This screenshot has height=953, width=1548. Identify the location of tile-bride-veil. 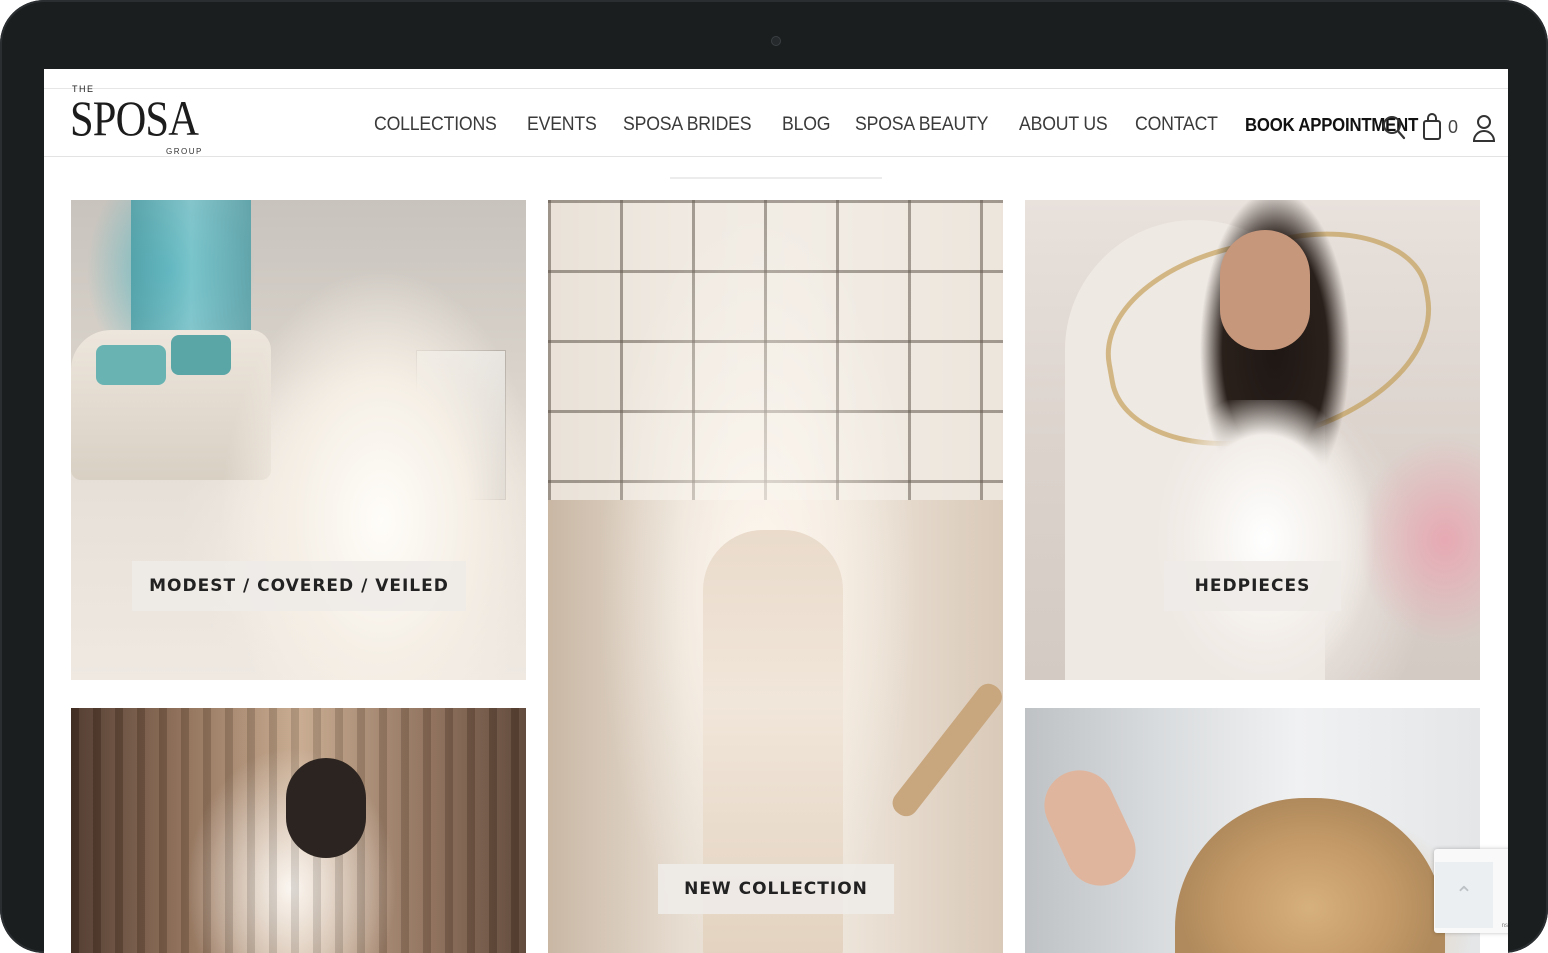
(298, 830).